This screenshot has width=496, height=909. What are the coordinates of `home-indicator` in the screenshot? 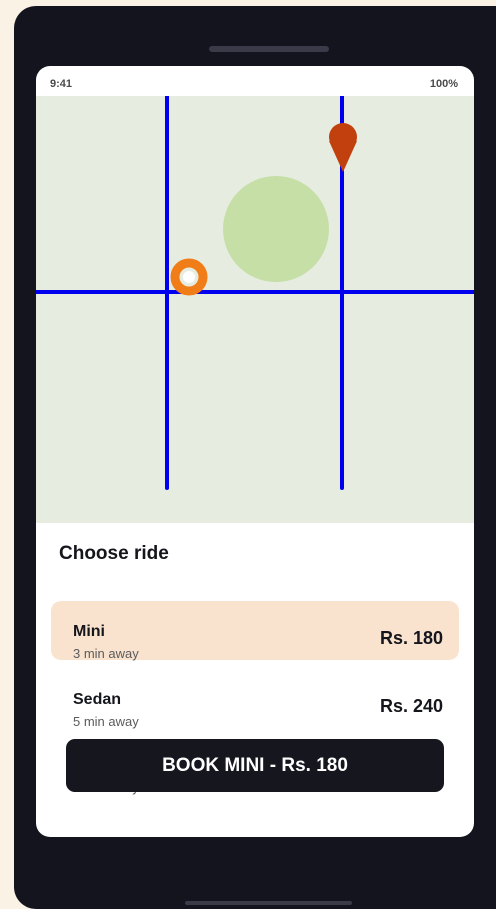 It's located at (268, 903).